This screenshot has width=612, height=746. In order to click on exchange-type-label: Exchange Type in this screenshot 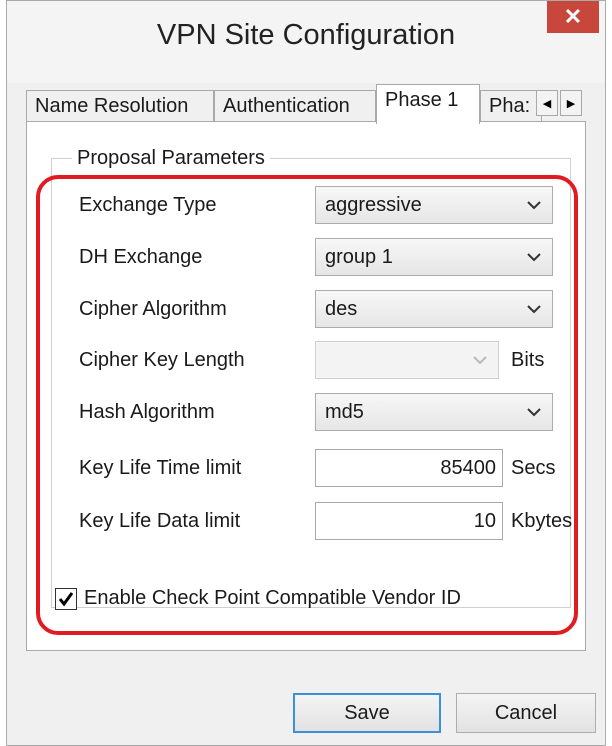, I will do `click(148, 205)`.